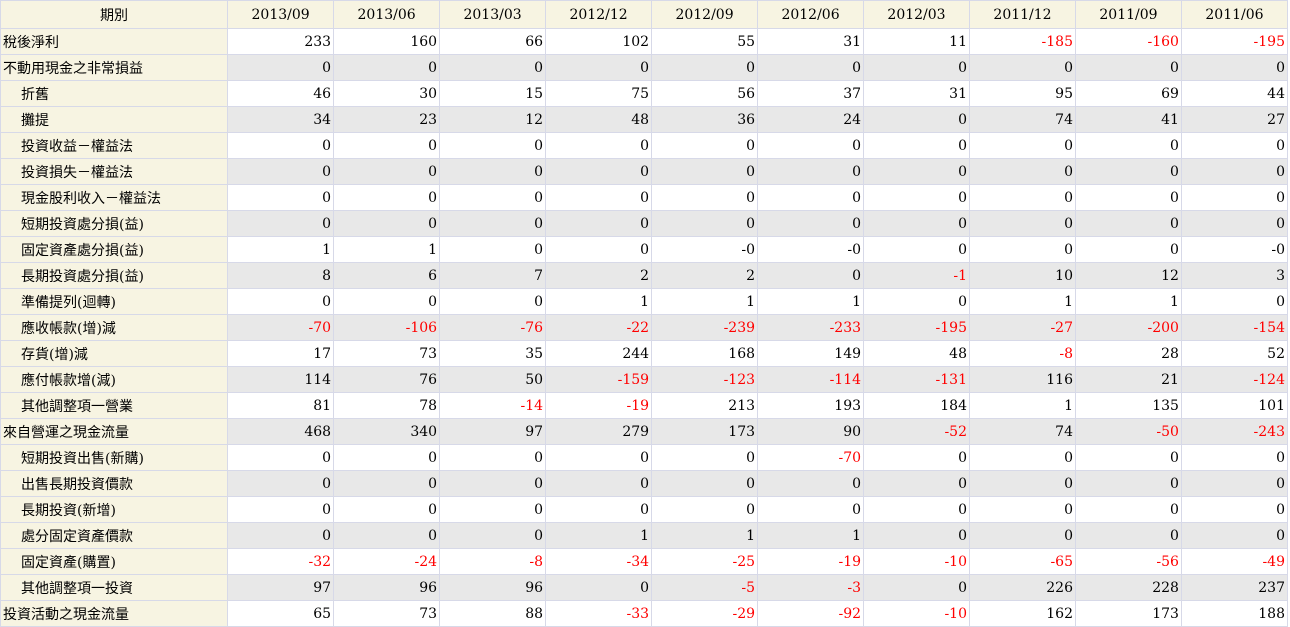 This screenshot has width=1290, height=627. Describe the element at coordinates (811, 14) in the screenshot. I see `period-header: 2012/06` at that location.